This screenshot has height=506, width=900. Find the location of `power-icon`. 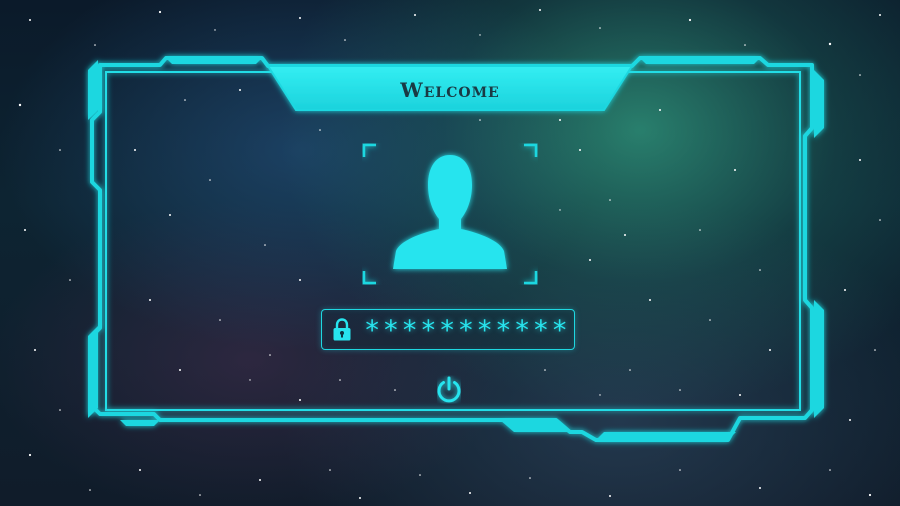

power-icon is located at coordinates (449, 390).